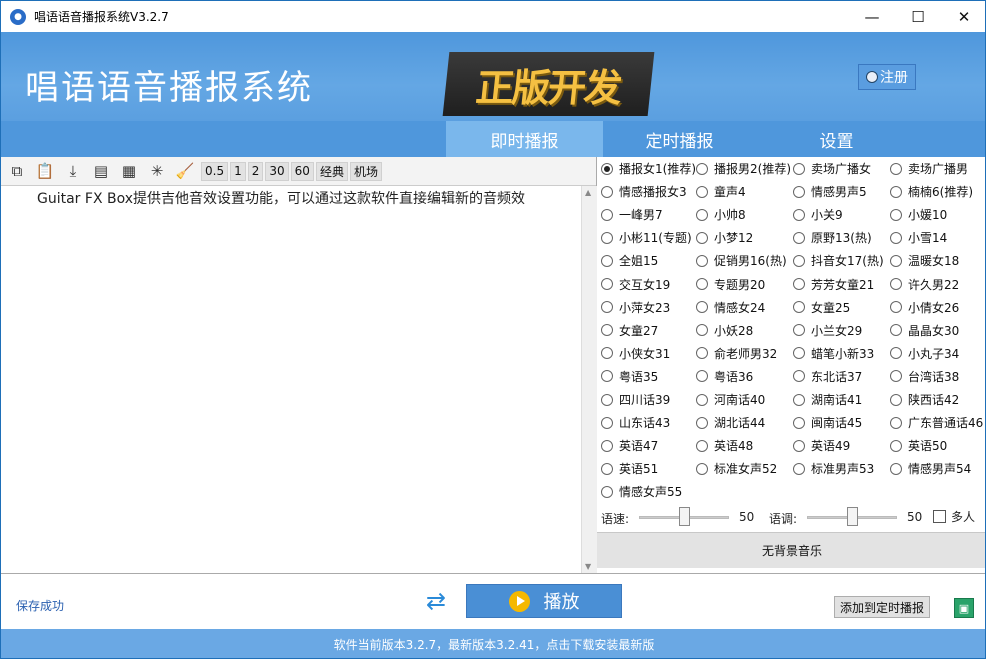 The image size is (986, 659). Describe the element at coordinates (588, 566) in the screenshot. I see `scroll-down-icon: ▼` at that location.